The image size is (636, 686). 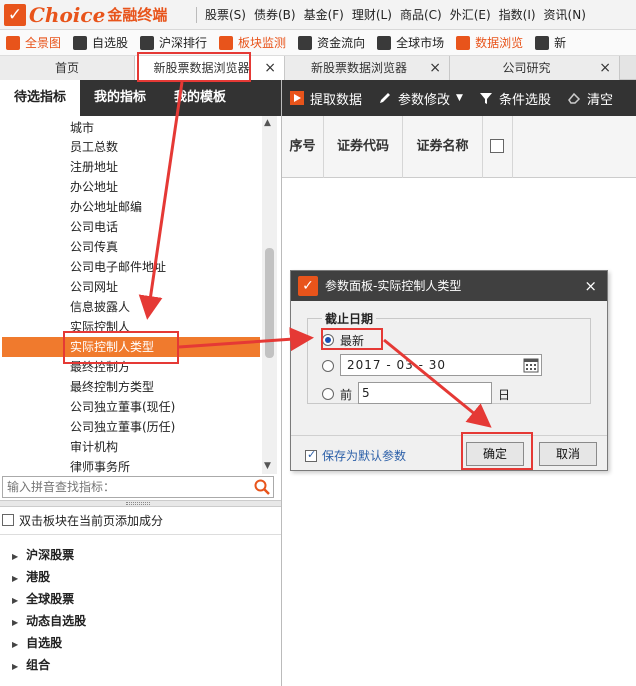 I want to click on tab-company-research: 公司研究 ×, so click(x=535, y=68).